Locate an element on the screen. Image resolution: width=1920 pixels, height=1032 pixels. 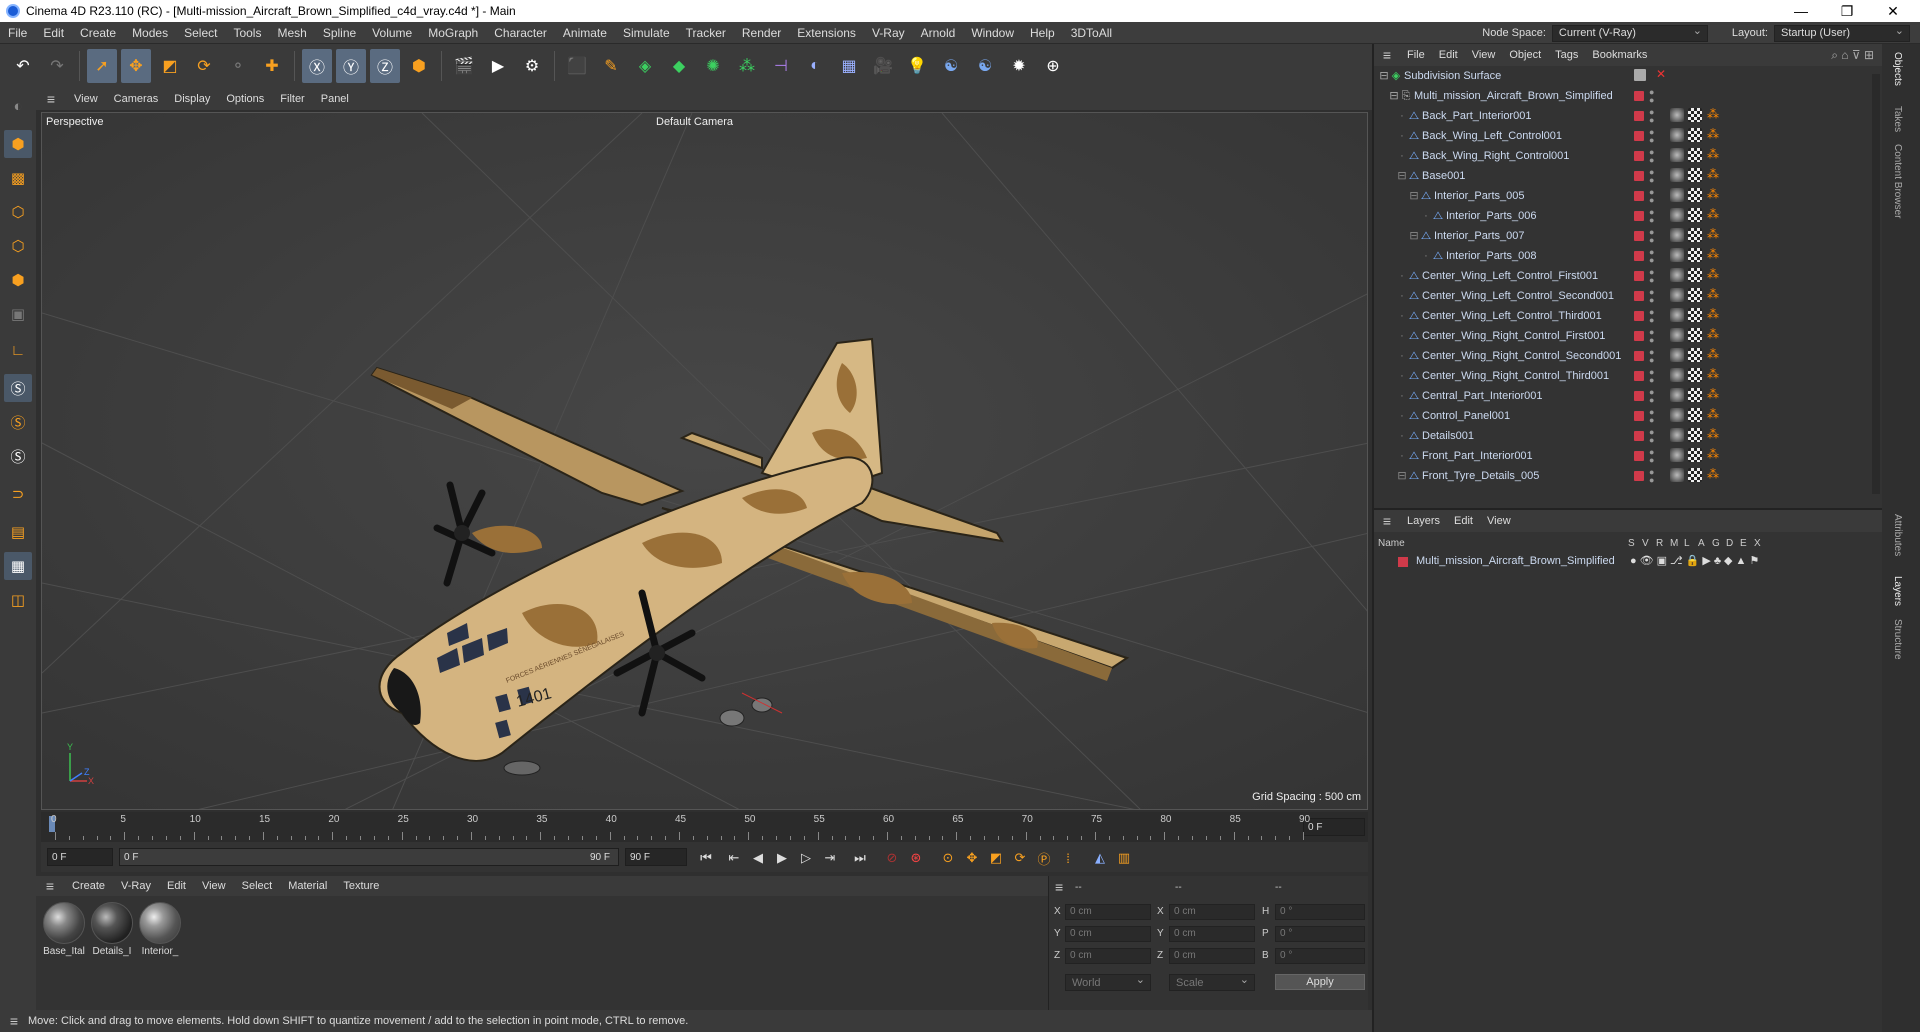
object-row: · ⧍ Details001 ● ● ⁂ is located at coordinates (1624, 436).